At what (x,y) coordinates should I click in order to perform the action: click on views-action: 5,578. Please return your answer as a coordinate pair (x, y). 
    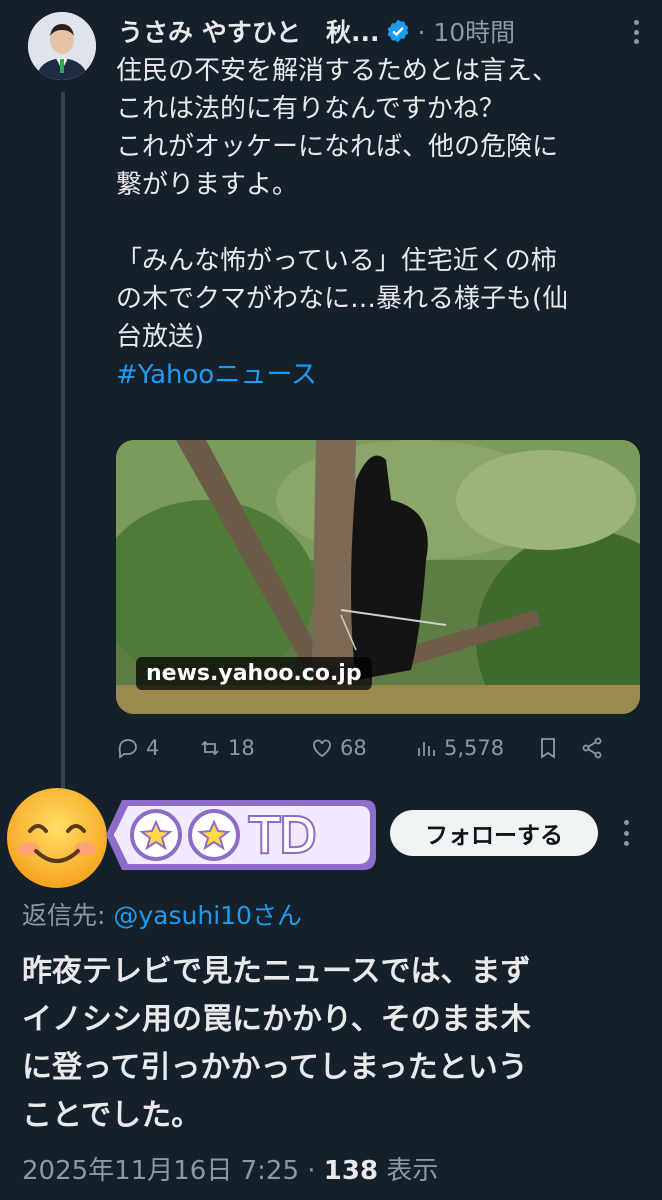
    Looking at the image, I should click on (475, 748).